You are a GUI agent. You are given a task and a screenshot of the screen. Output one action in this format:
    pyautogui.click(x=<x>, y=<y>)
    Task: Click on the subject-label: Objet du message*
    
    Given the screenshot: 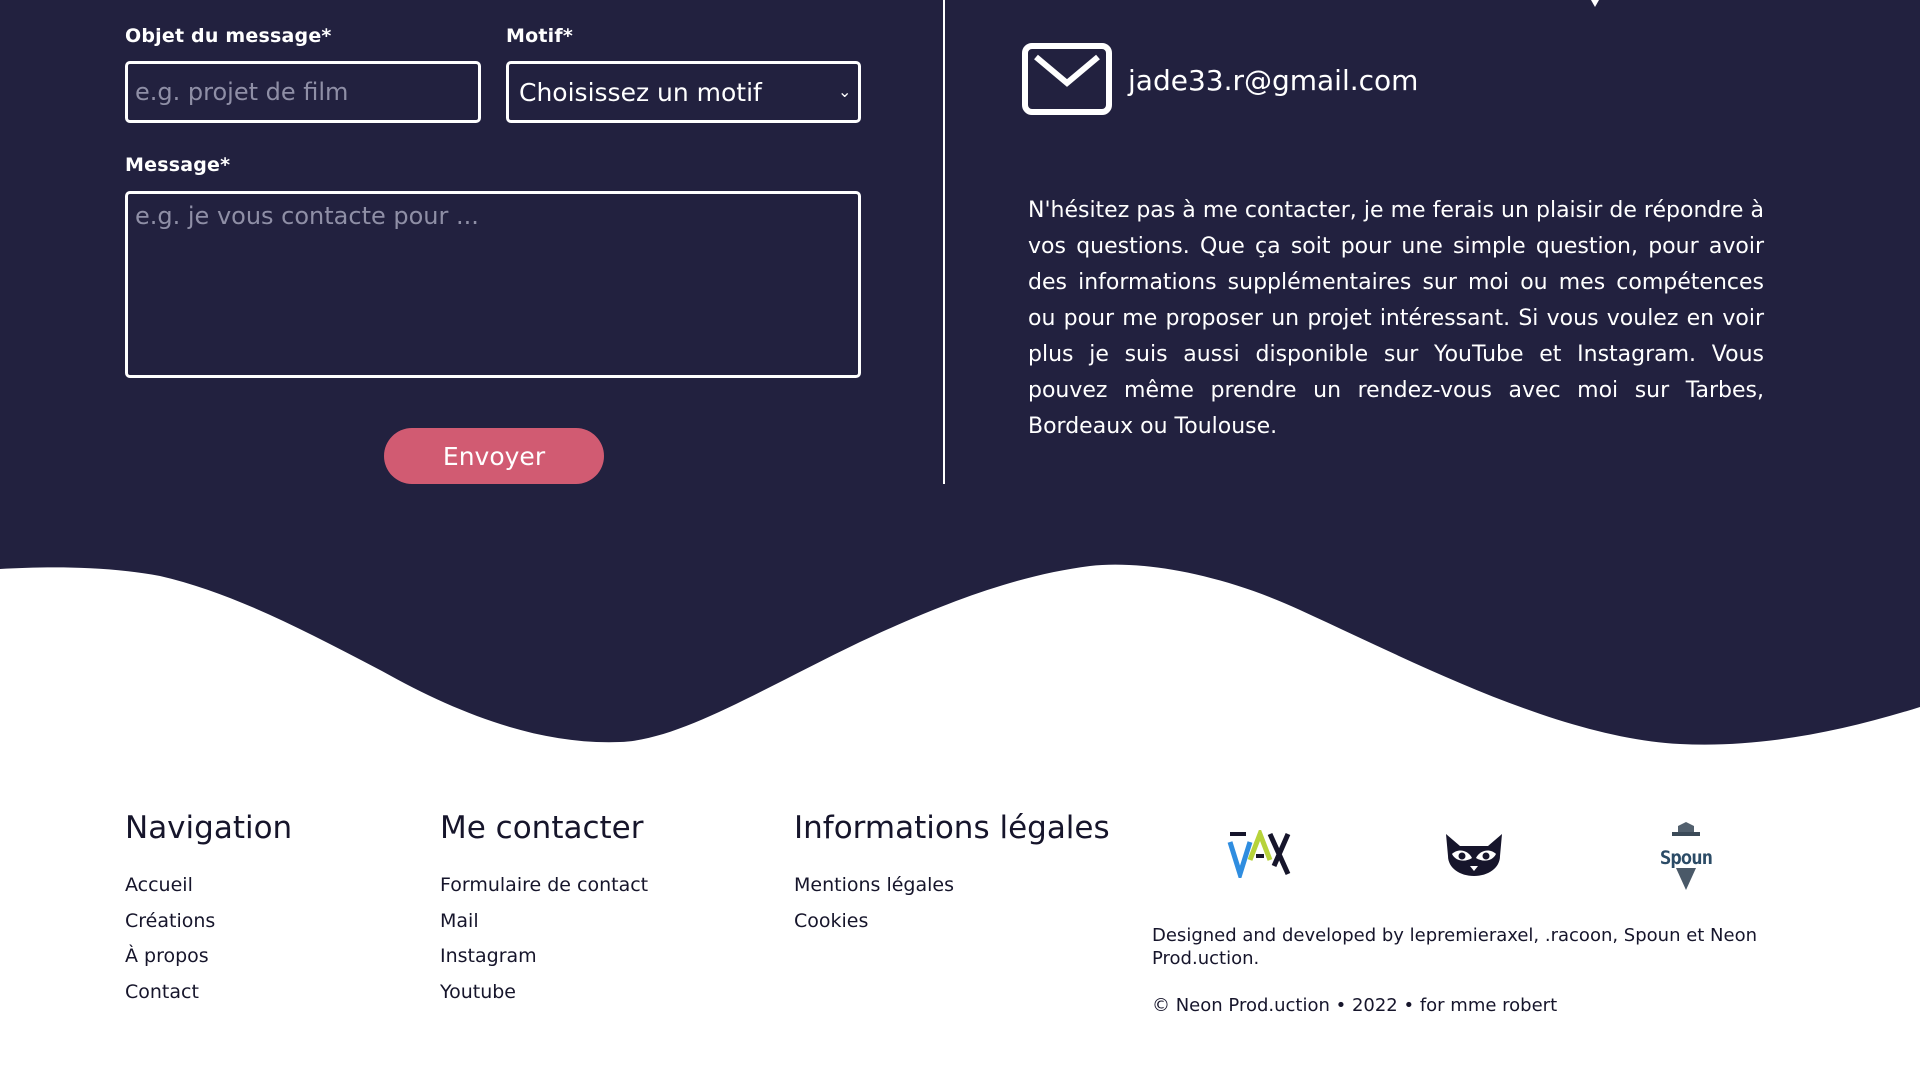 What is the action you would take?
    pyautogui.click(x=228, y=36)
    